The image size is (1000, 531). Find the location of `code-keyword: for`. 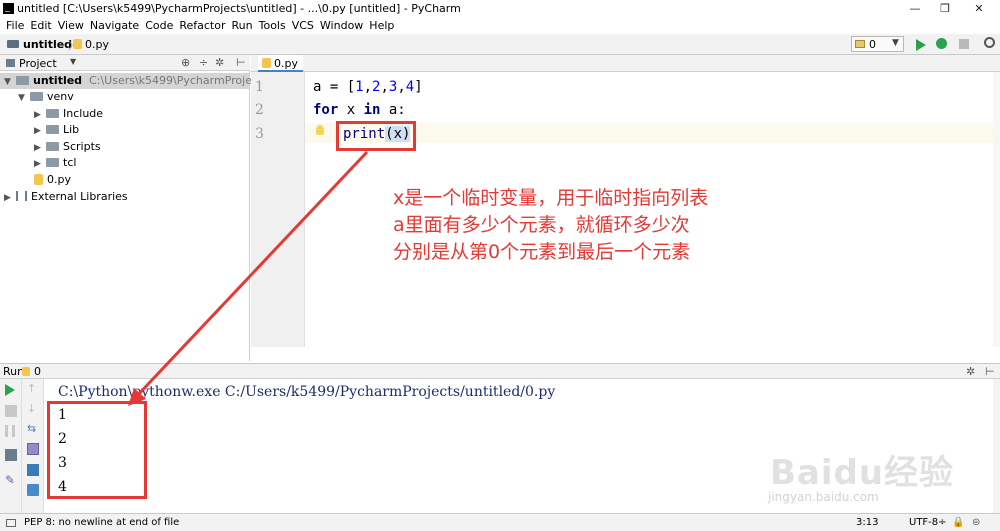

code-keyword: for is located at coordinates (326, 110).